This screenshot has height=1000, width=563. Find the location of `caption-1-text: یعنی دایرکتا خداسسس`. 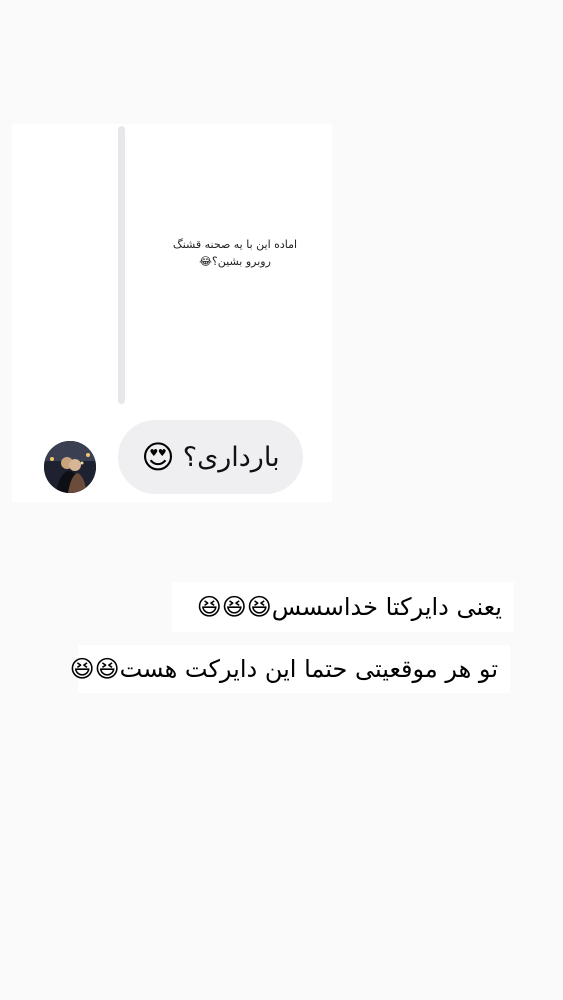

caption-1-text: یعنی دایرکتا خداسسس is located at coordinates (386, 607).